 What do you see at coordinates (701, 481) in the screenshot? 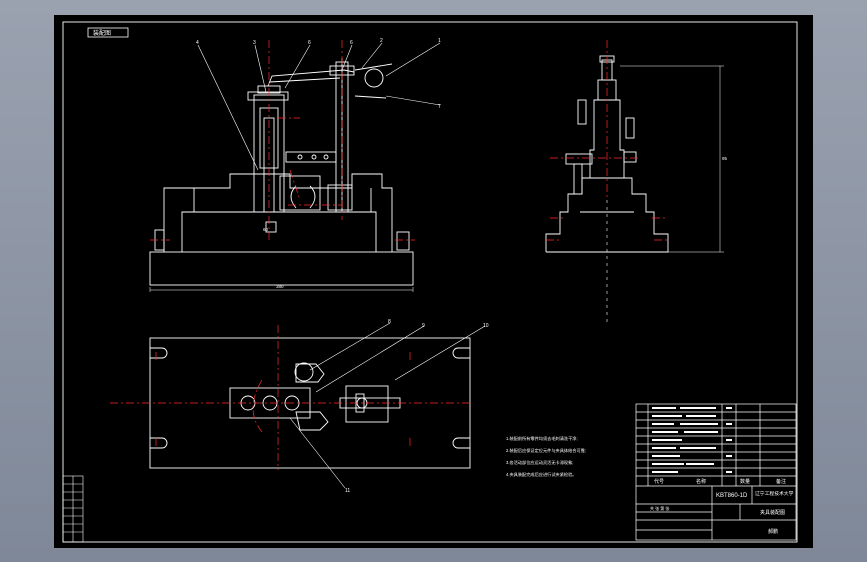
I see `header-name: 名称` at bounding box center [701, 481].